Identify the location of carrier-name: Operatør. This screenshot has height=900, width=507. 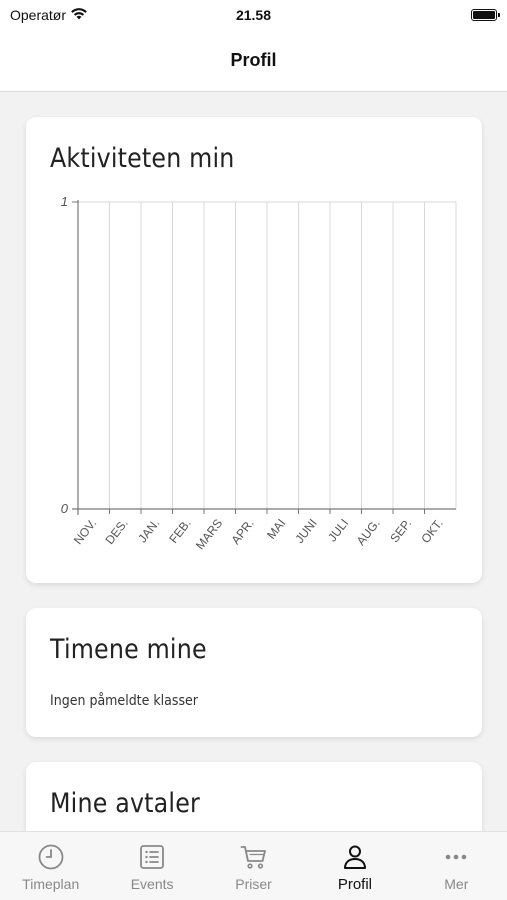
(38, 15).